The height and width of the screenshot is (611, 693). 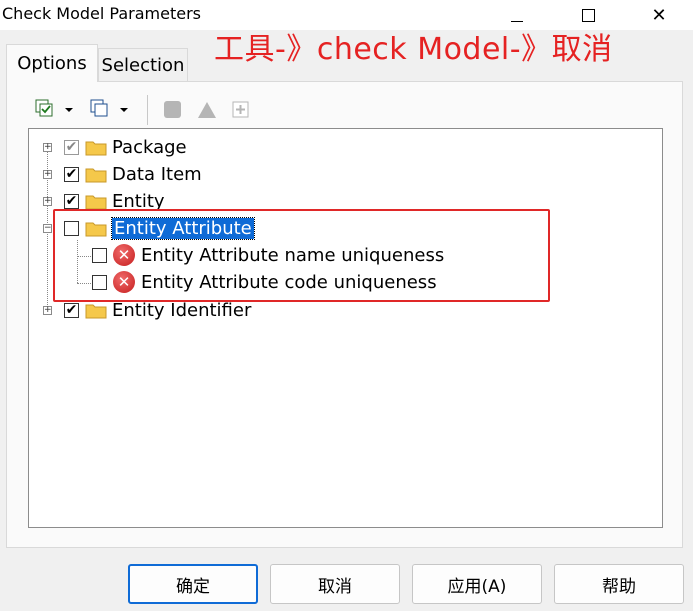 I want to click on toolbar-separator, so click(x=147, y=110).